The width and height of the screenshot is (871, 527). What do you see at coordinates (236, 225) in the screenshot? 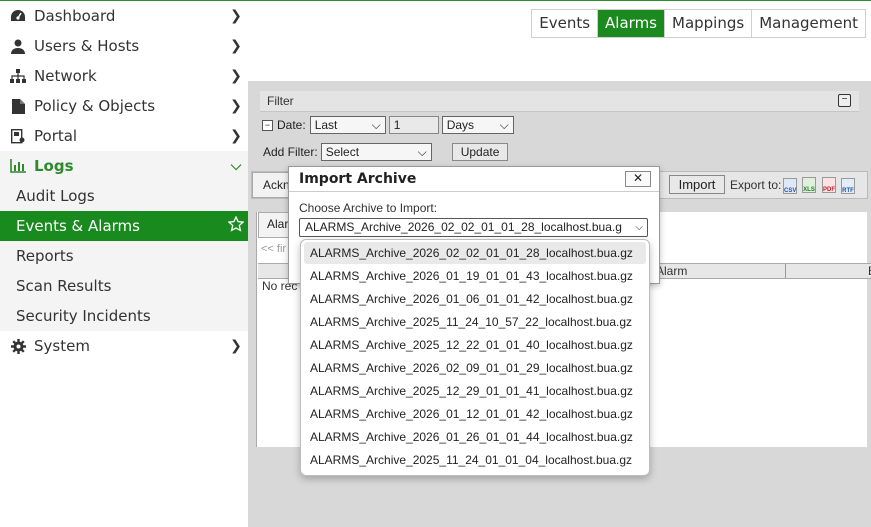
I see `star-icon` at bounding box center [236, 225].